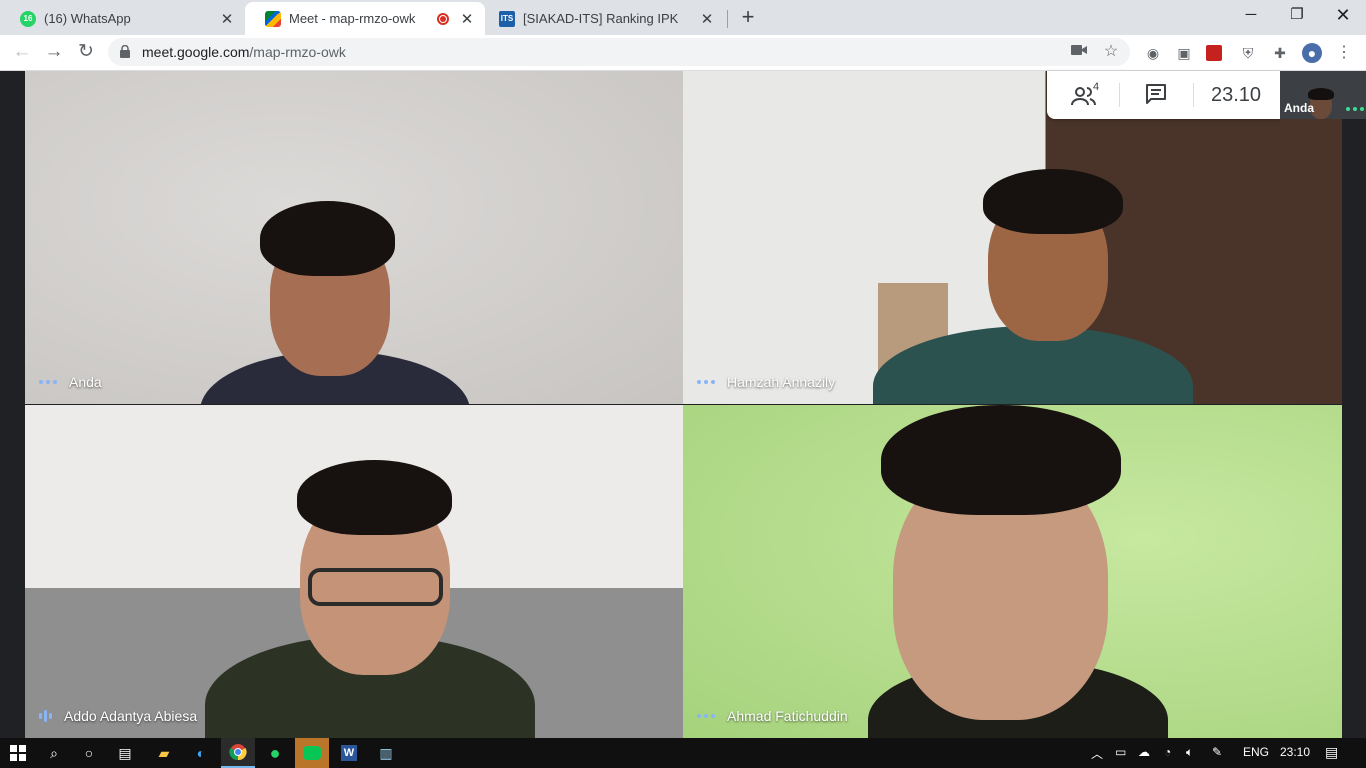 The width and height of the screenshot is (1366, 768). I want to click on meeting-clock: 23.10, so click(1236, 95).